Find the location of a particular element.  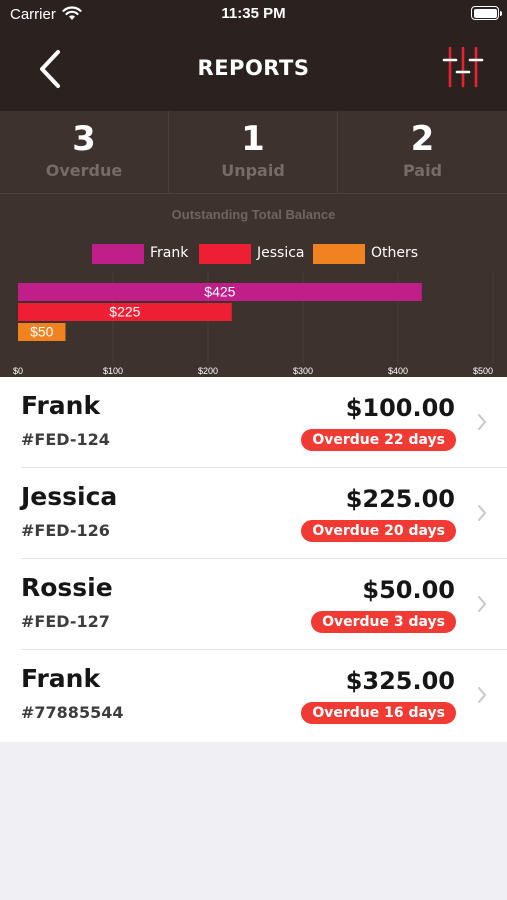

invoice-row: Rossie #FED-127 $50.00 Overdue 3 days is located at coordinates (253, 604).